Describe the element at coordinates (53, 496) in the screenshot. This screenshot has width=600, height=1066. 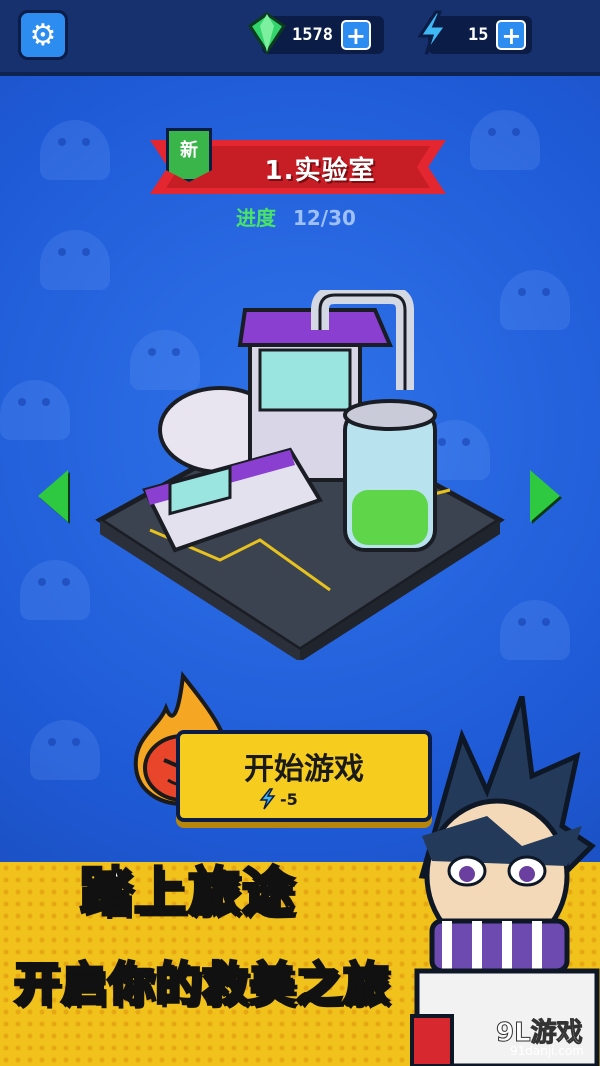
I see `arrow-left-icon` at that location.